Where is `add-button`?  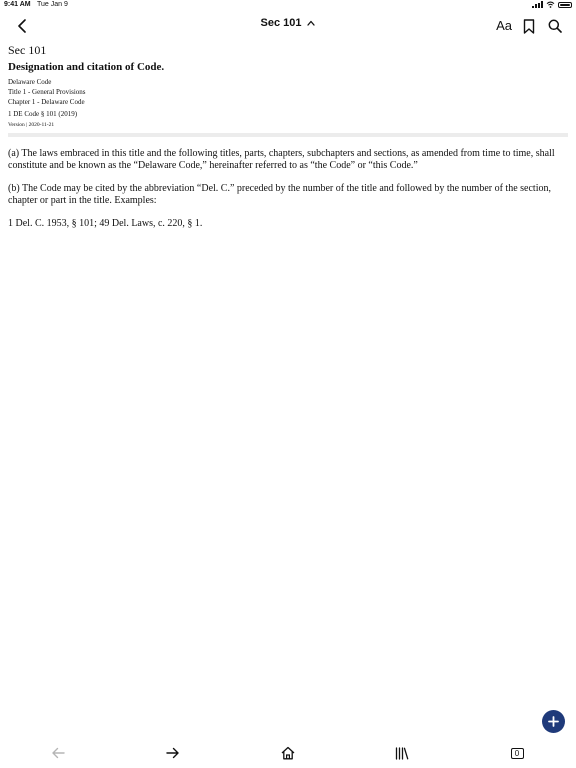
add-button is located at coordinates (553, 721).